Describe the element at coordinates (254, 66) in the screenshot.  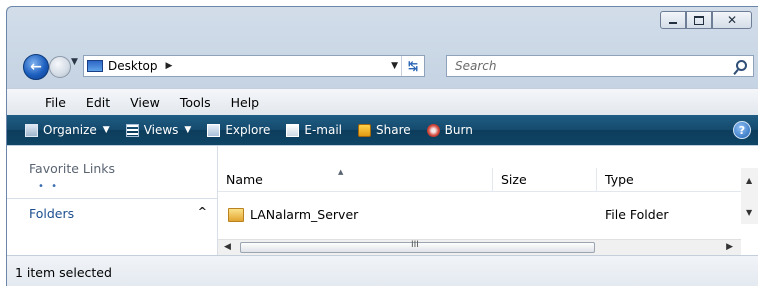
I see `address-bar: Desktop ▶ ▼ ↹` at that location.